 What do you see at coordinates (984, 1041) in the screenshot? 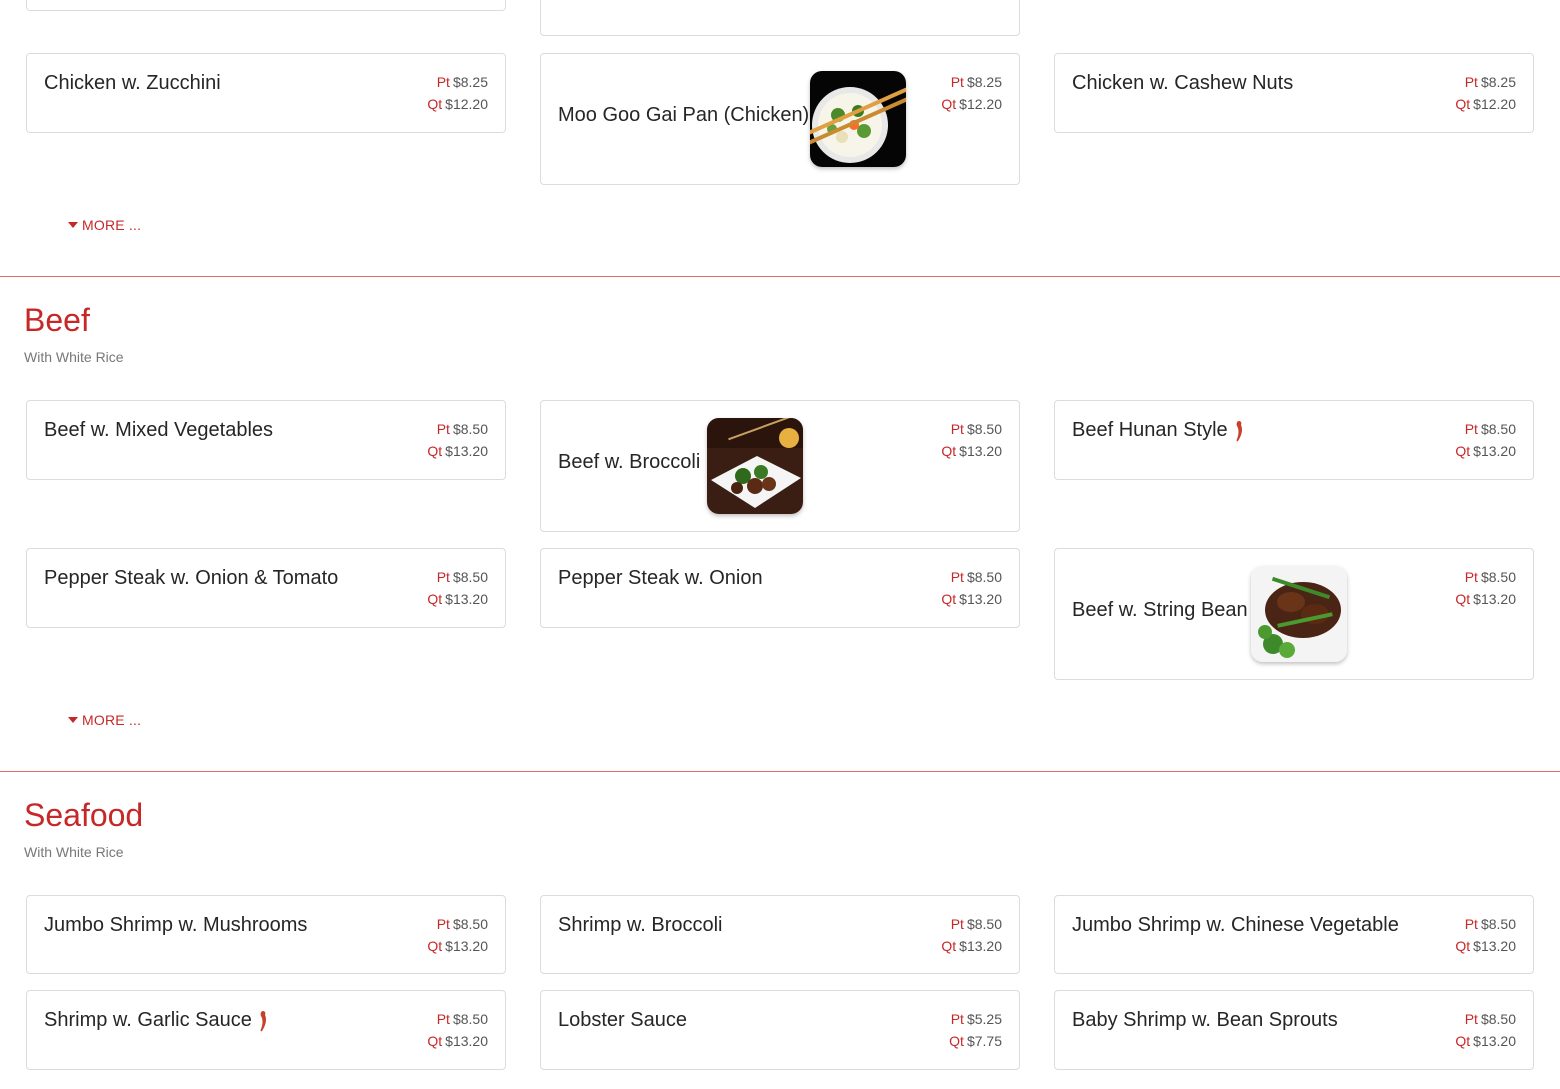
I see `quart-price: $7.75` at bounding box center [984, 1041].